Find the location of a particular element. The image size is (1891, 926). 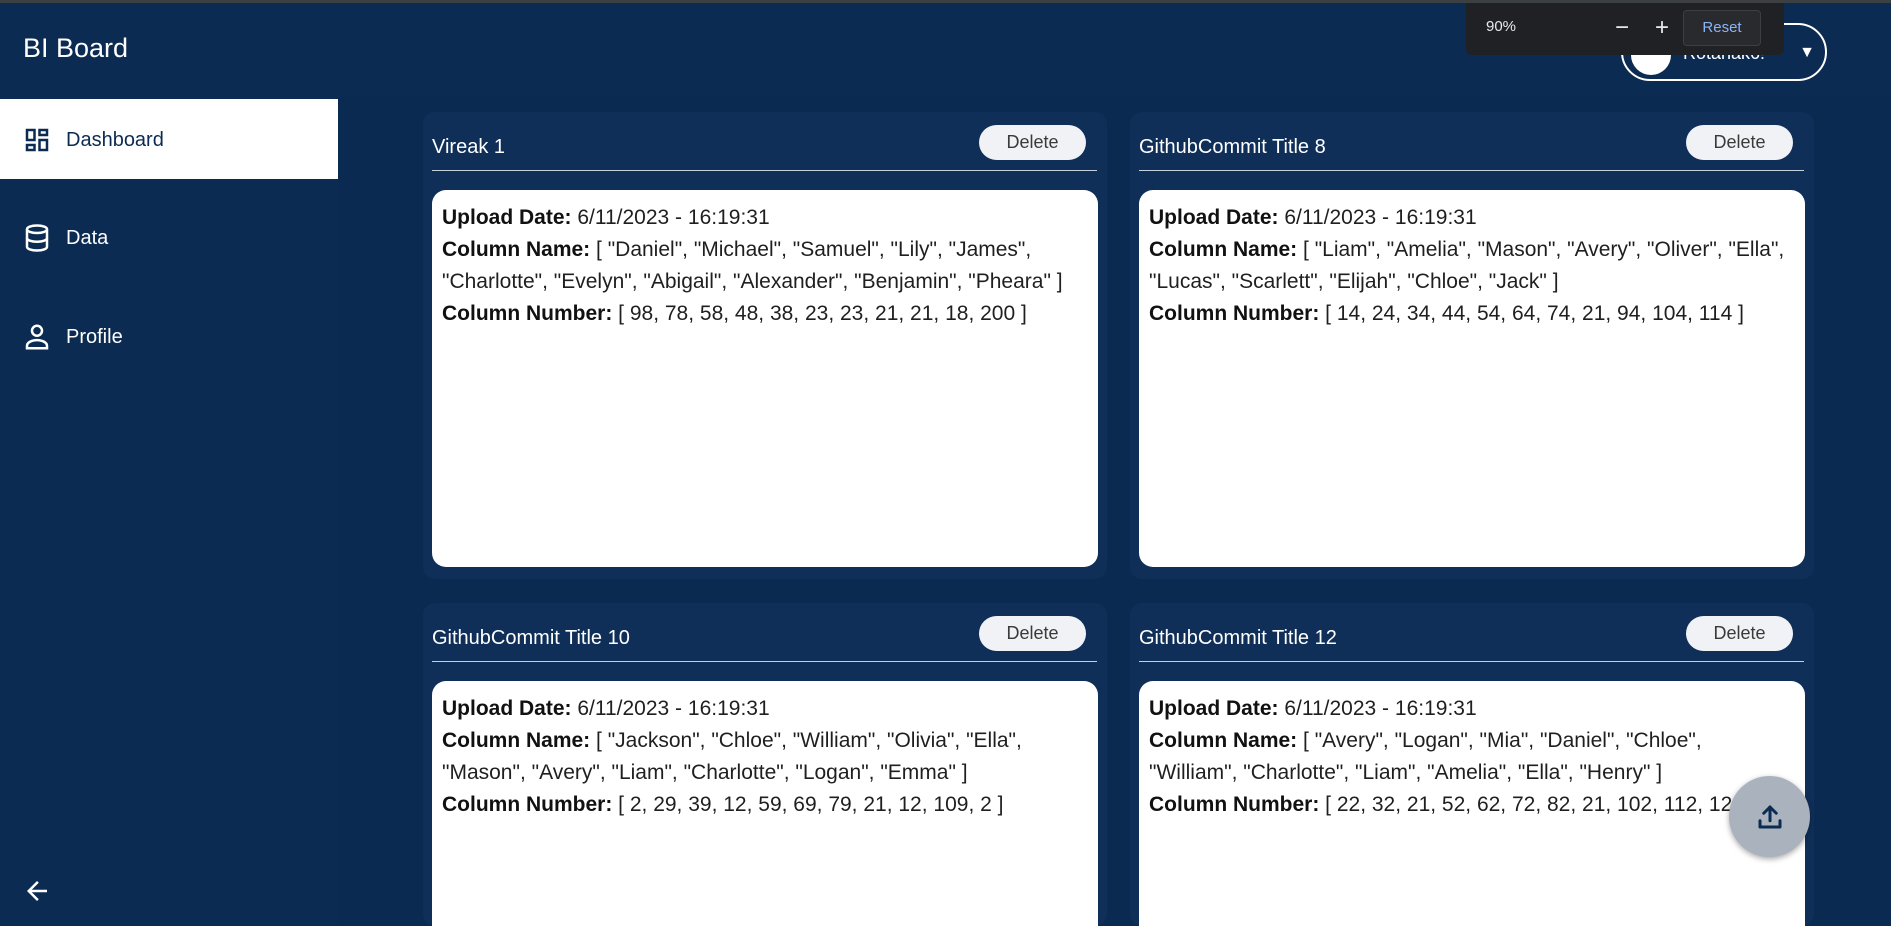

database-icon is located at coordinates (37, 238).